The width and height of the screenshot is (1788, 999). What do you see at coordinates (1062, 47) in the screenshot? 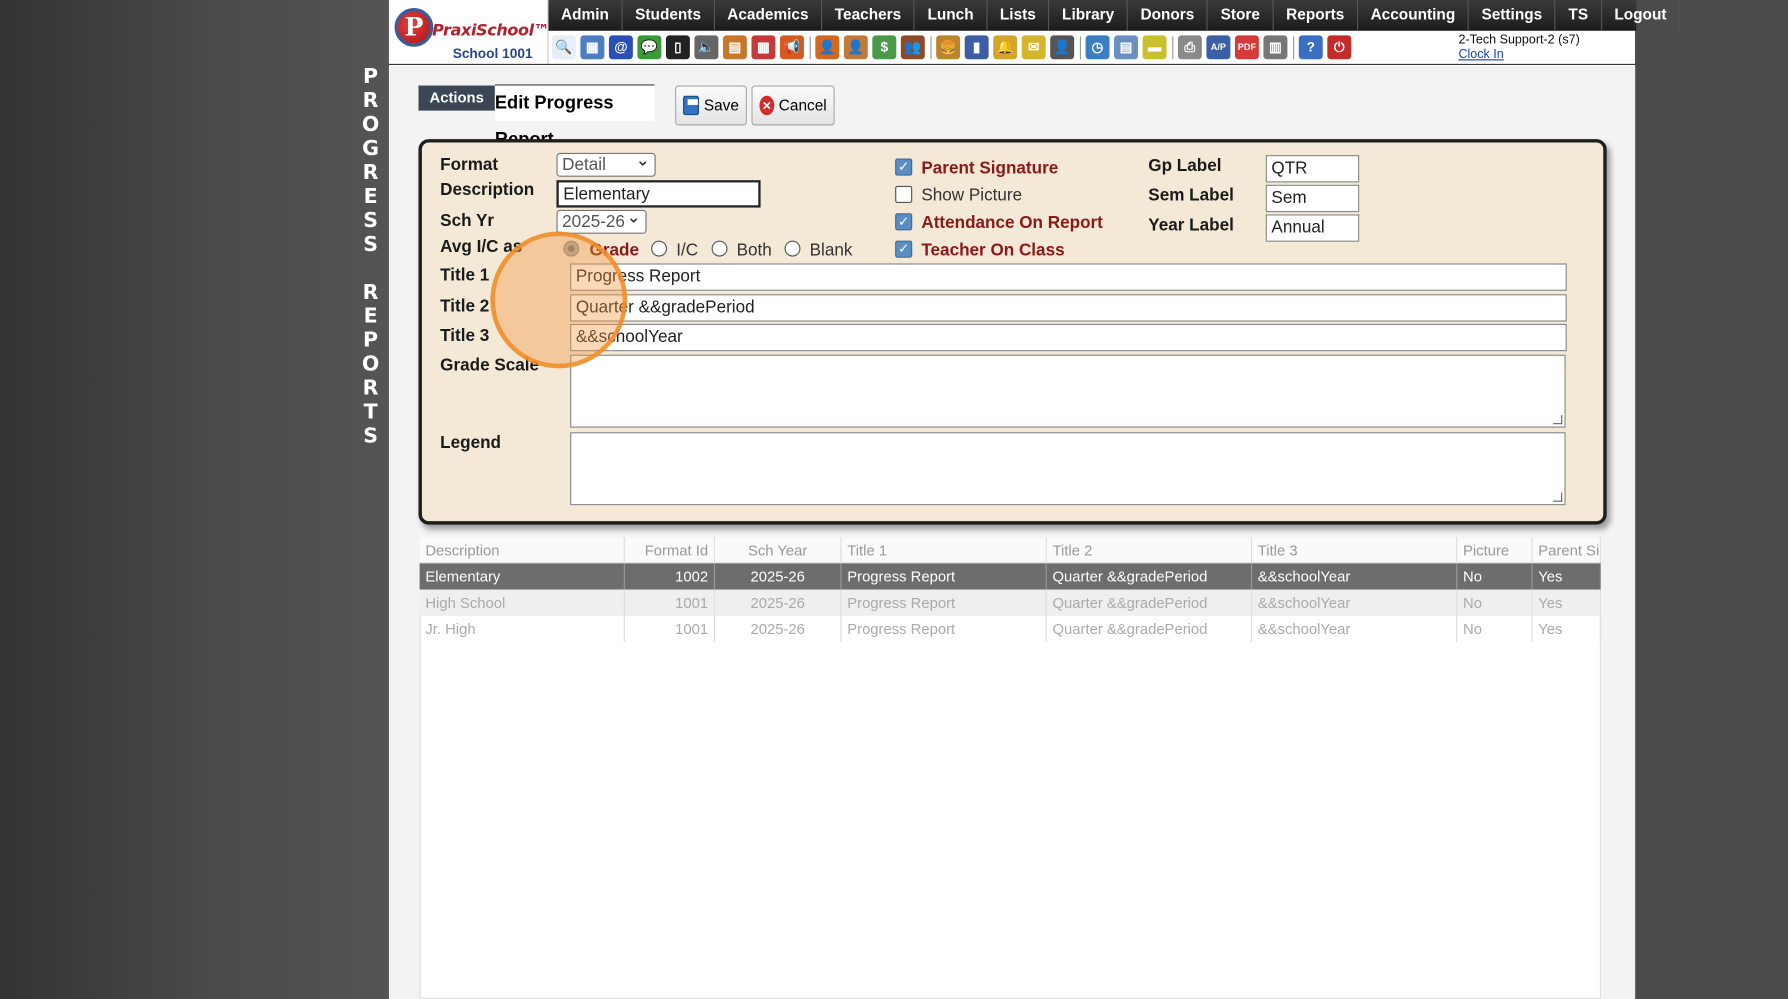
I see `staff-icon: 👤` at bounding box center [1062, 47].